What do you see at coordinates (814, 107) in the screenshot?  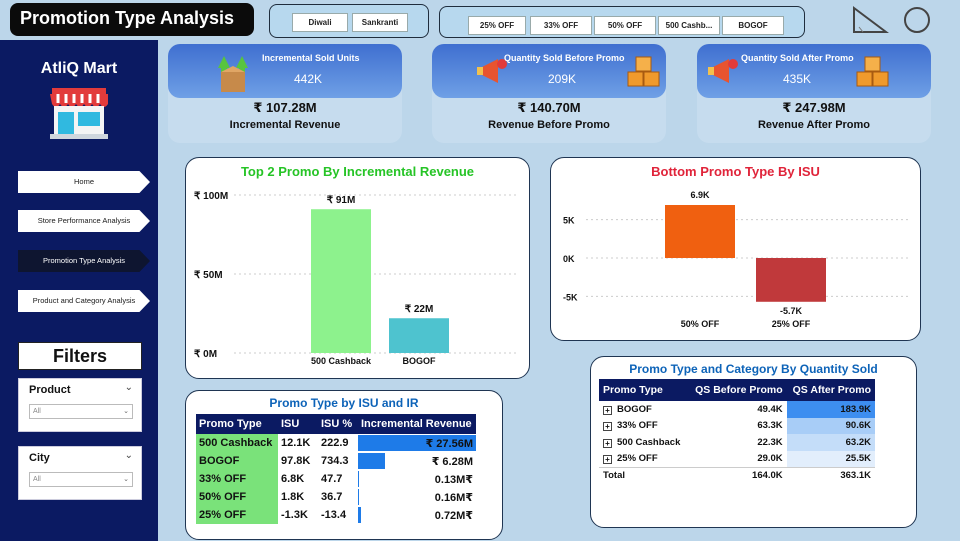 I see `kpi-revenue-after-value: ₹ 247.98M` at bounding box center [814, 107].